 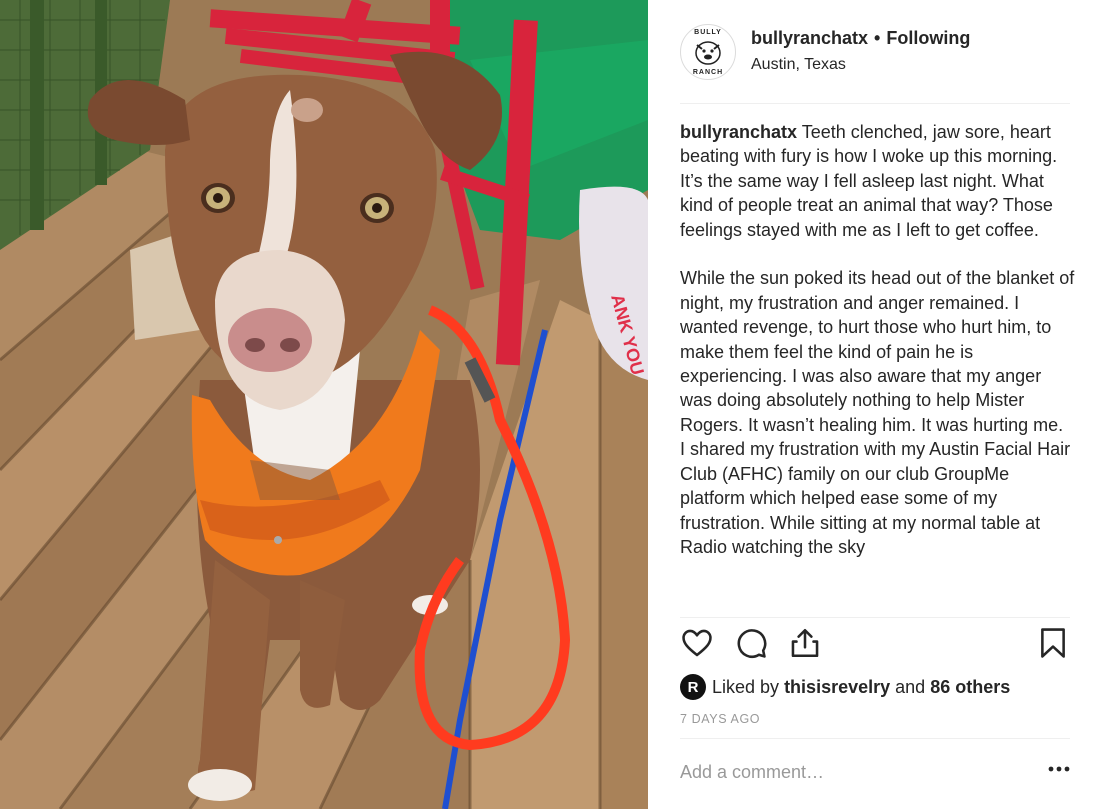 What do you see at coordinates (809, 38) in the screenshot?
I see `username-link: bullyranchatx` at bounding box center [809, 38].